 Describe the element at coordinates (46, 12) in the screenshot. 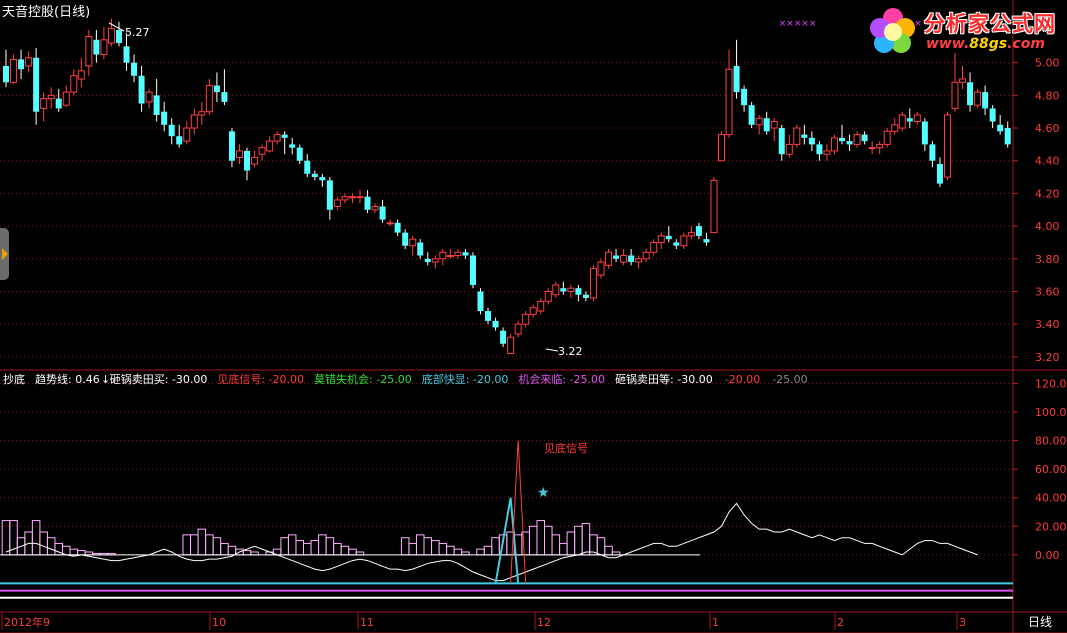

I see `stock-title: 天音控股(日线)` at that location.